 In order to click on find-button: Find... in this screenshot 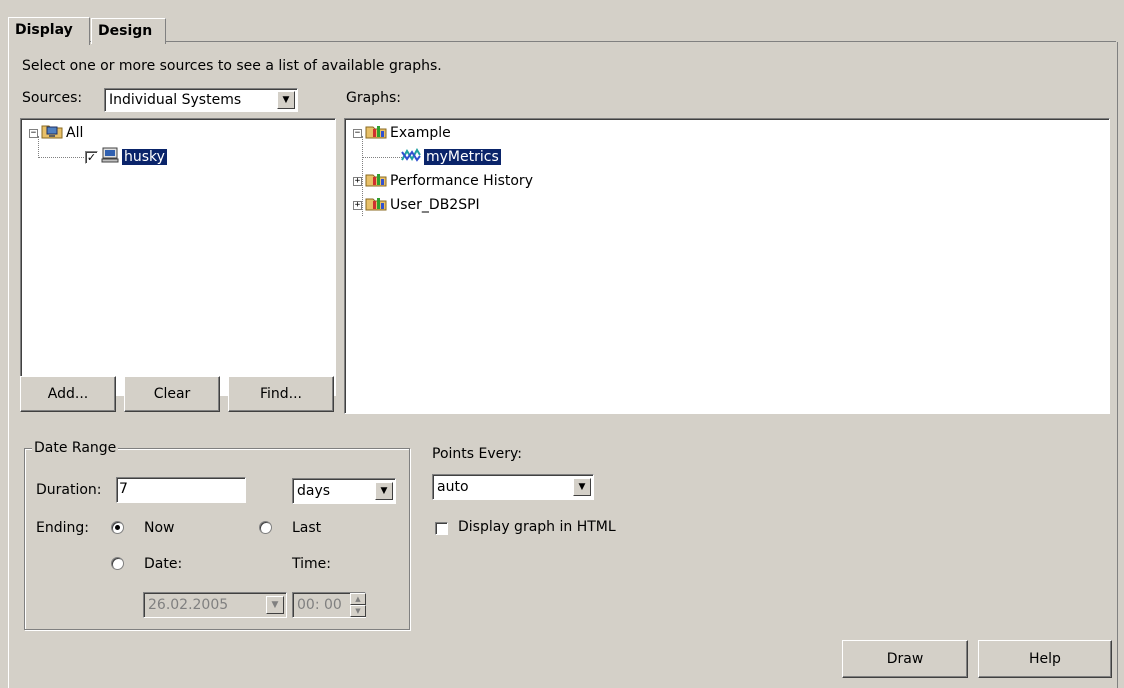, I will do `click(281, 394)`.